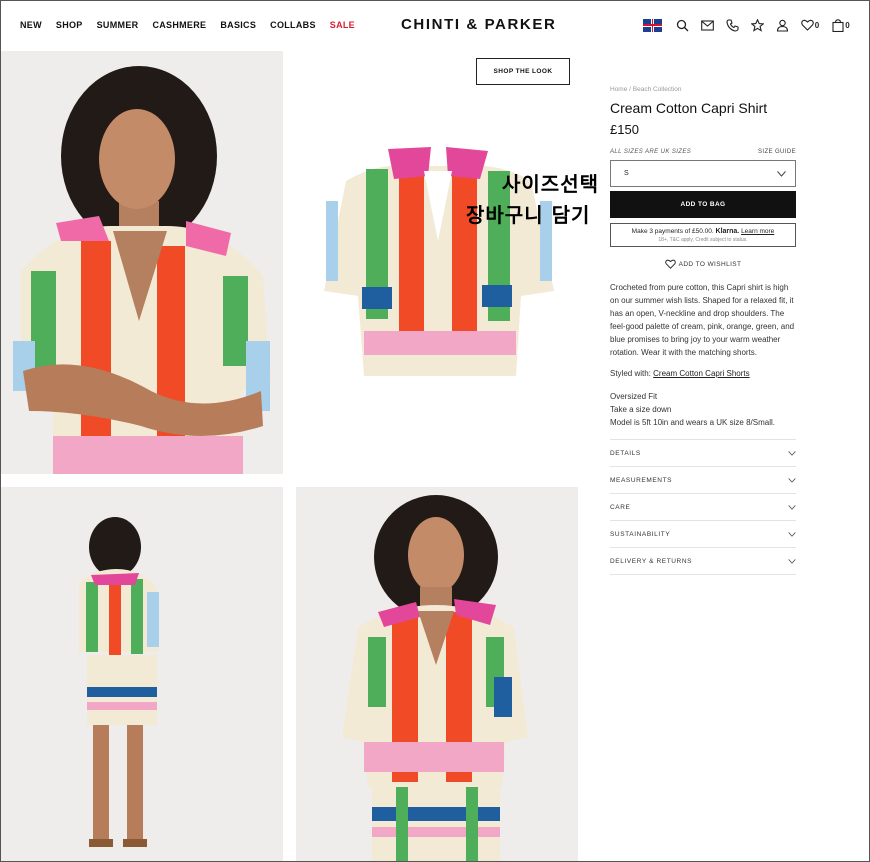 The height and width of the screenshot is (862, 870). I want to click on overlay-annotation-size-select: 사이즈선택, so click(550, 184).